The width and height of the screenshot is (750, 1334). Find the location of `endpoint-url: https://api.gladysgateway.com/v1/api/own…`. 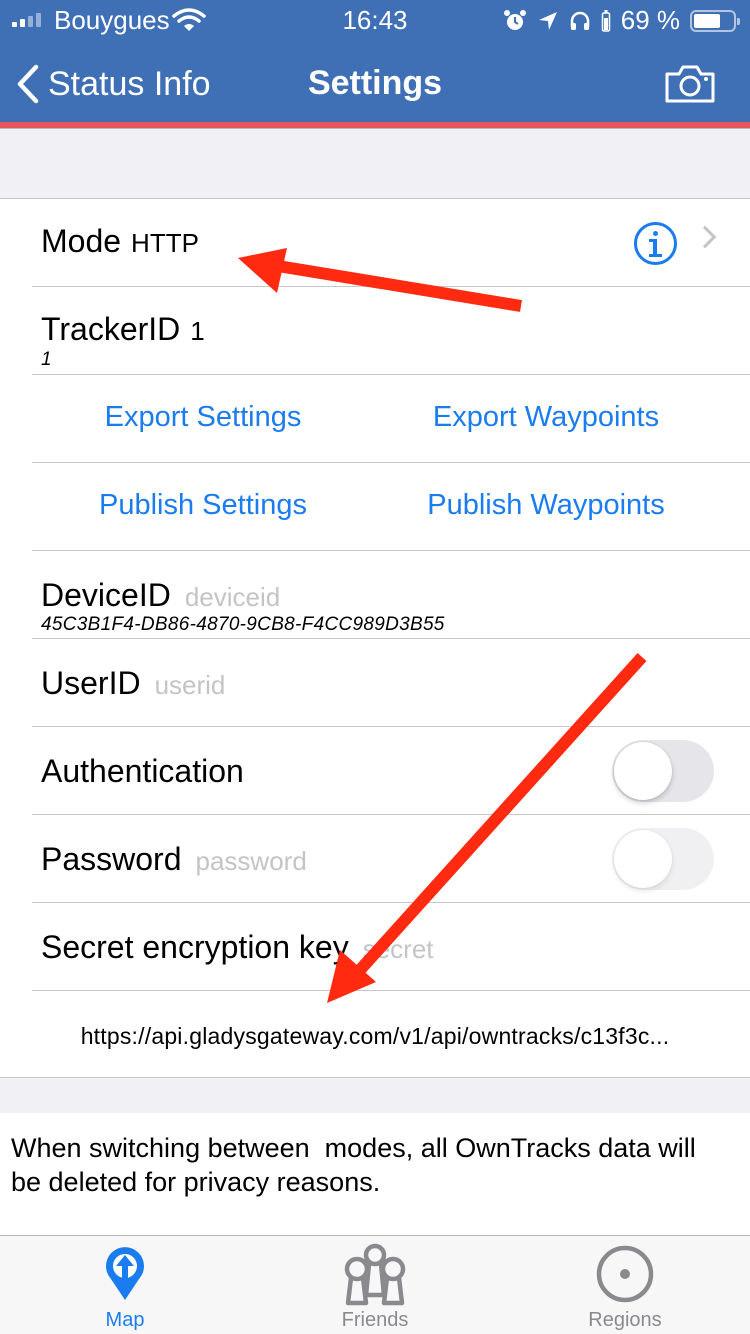

endpoint-url: https://api.gladysgateway.com/v1/api/own… is located at coordinates (375, 1036).